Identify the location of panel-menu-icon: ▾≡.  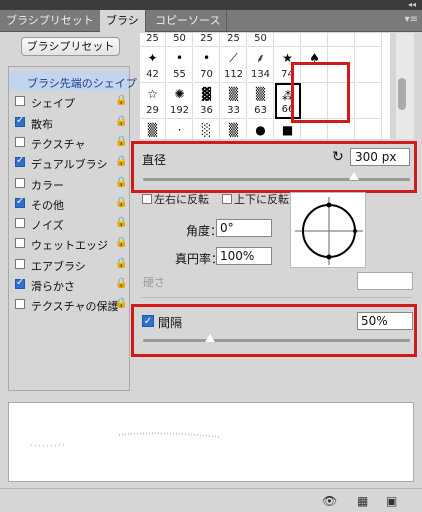
(411, 19).